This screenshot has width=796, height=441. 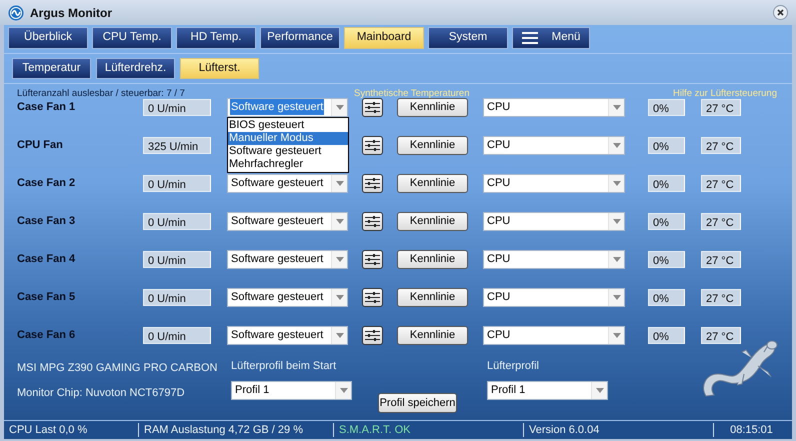 I want to click on dropdown-option: BIOS gesteuert, so click(x=288, y=125).